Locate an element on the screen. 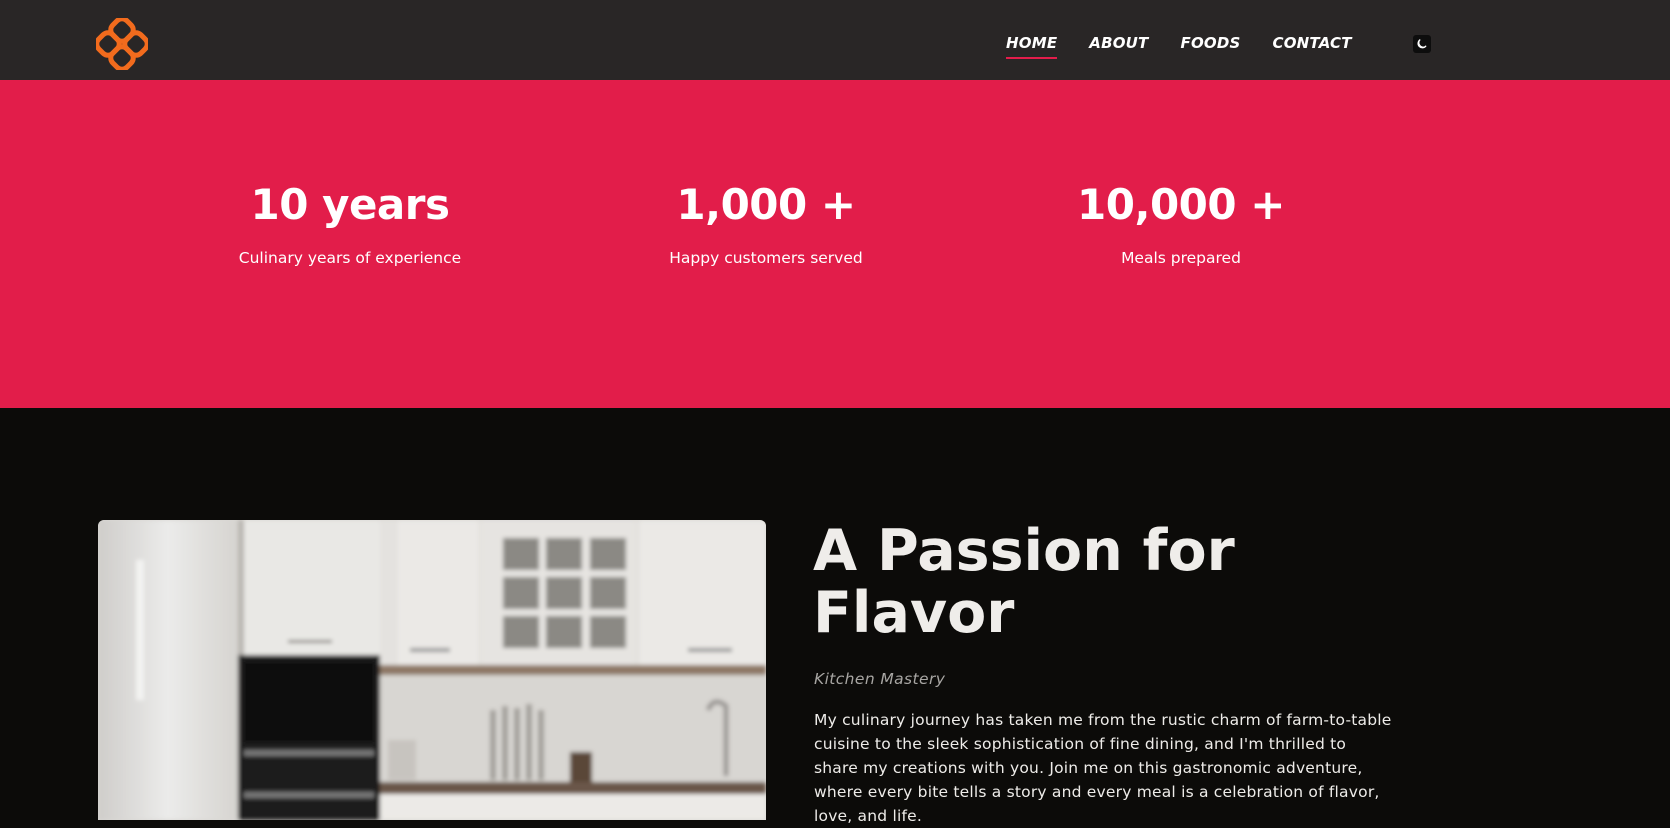 Image resolution: width=1670 pixels, height=828 pixels. main-nav: HOME ABOUT FOODS CONTACT is located at coordinates (1195, 46).